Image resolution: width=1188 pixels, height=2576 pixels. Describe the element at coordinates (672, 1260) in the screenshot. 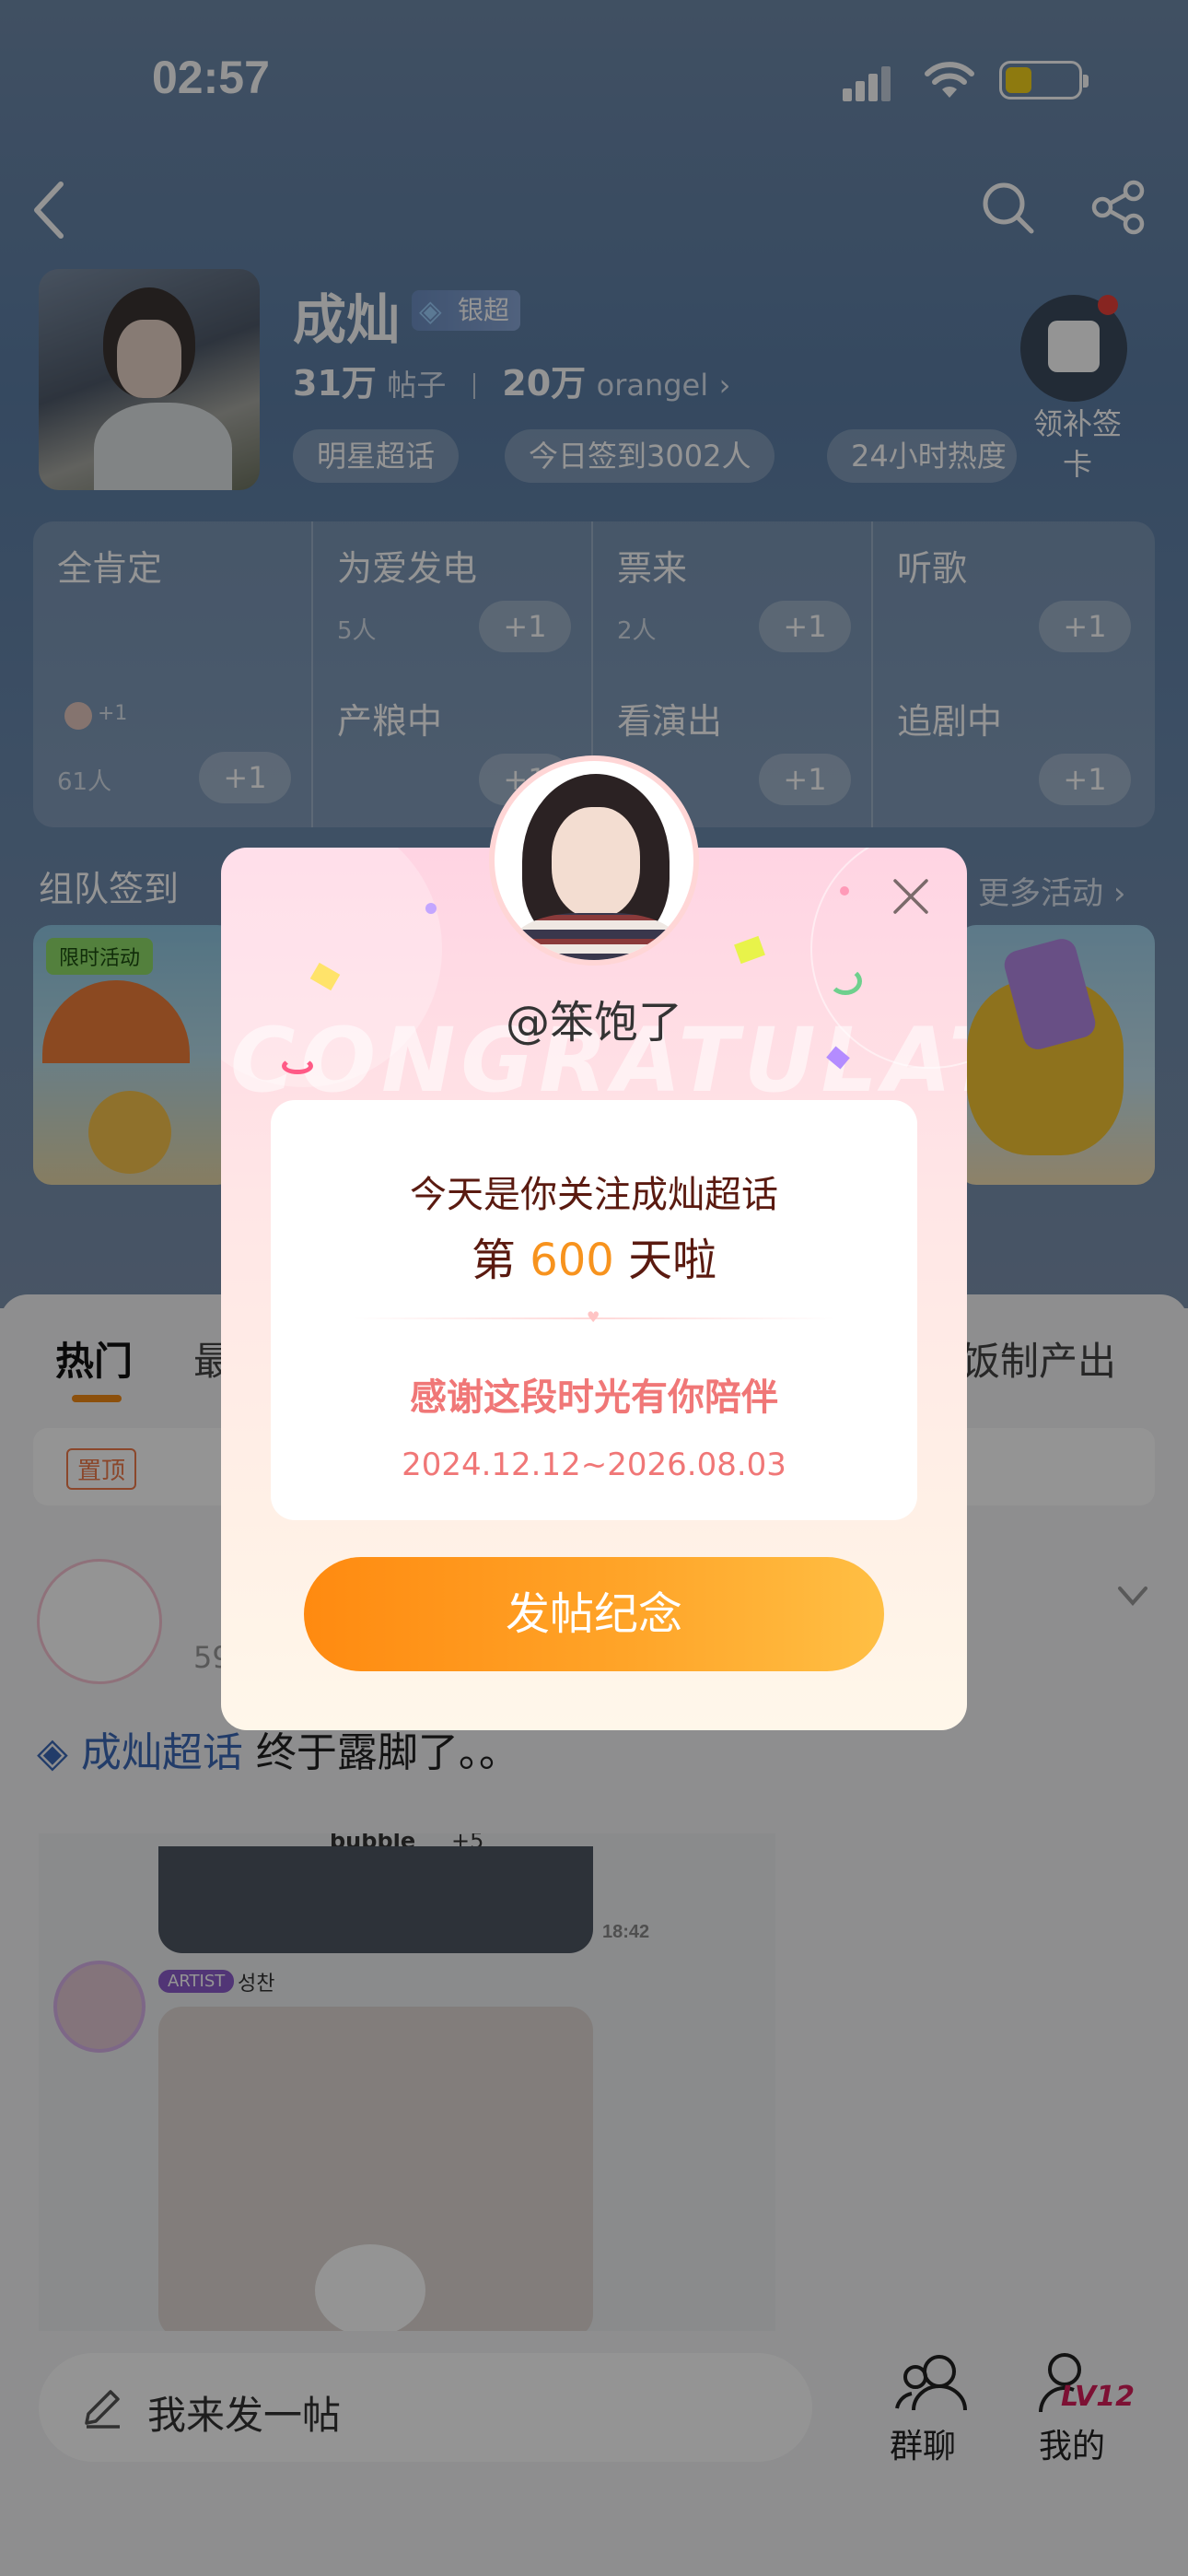

I see `day-suffix: 天啦` at that location.